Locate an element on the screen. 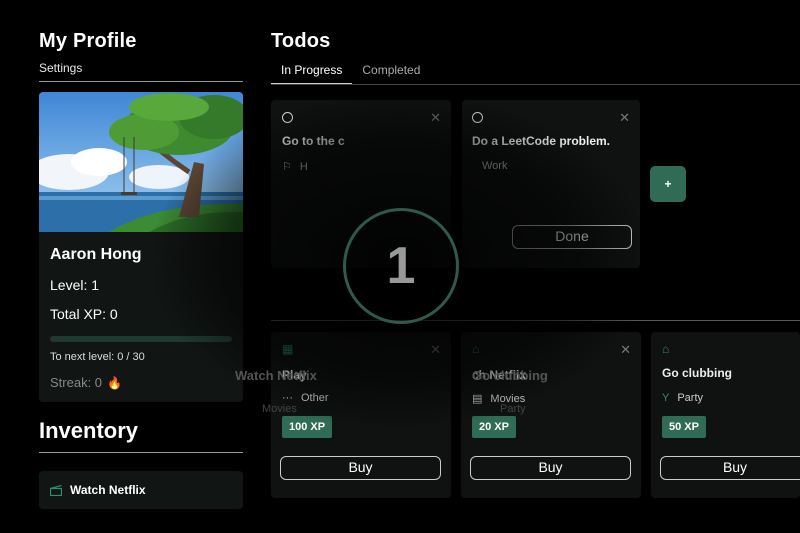 This screenshot has height=533, width=800. streak: Streak: 0 🔥 is located at coordinates (141, 382).